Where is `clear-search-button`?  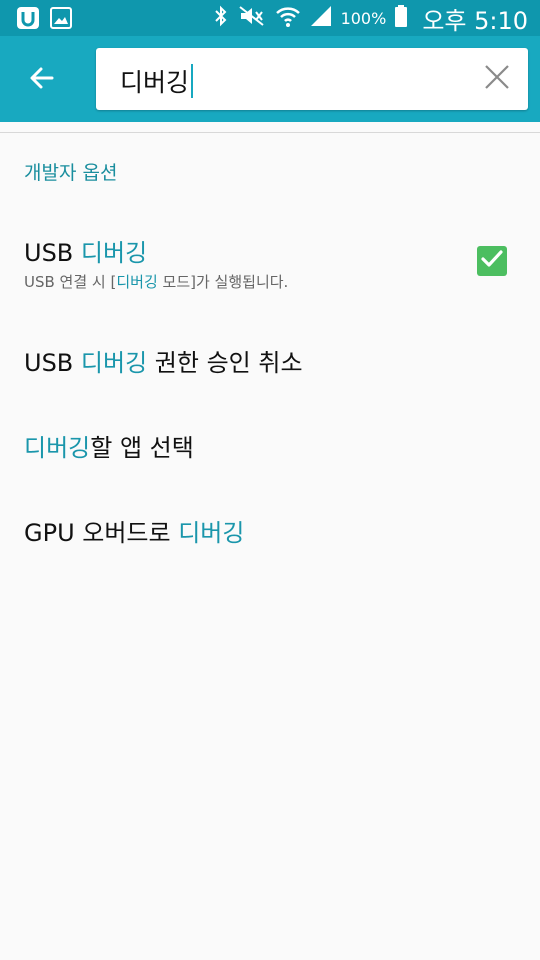
clear-search-button is located at coordinates (497, 79).